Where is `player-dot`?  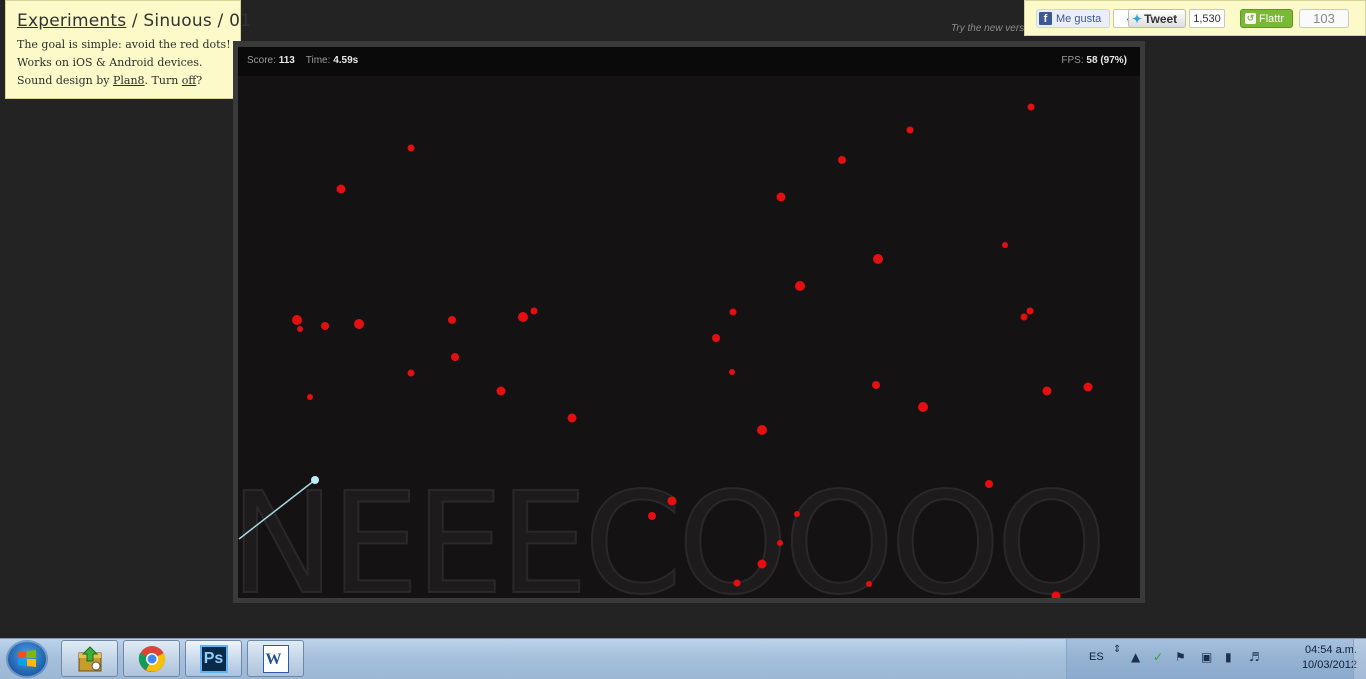
player-dot is located at coordinates (315, 480).